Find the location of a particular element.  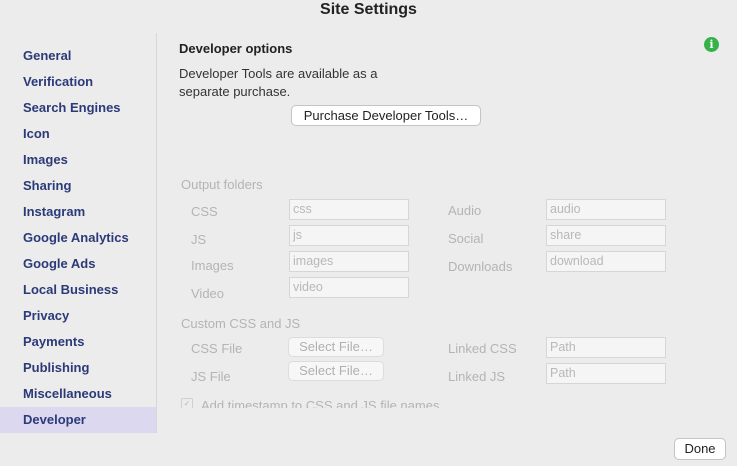

js-folder-field: js is located at coordinates (349, 235).